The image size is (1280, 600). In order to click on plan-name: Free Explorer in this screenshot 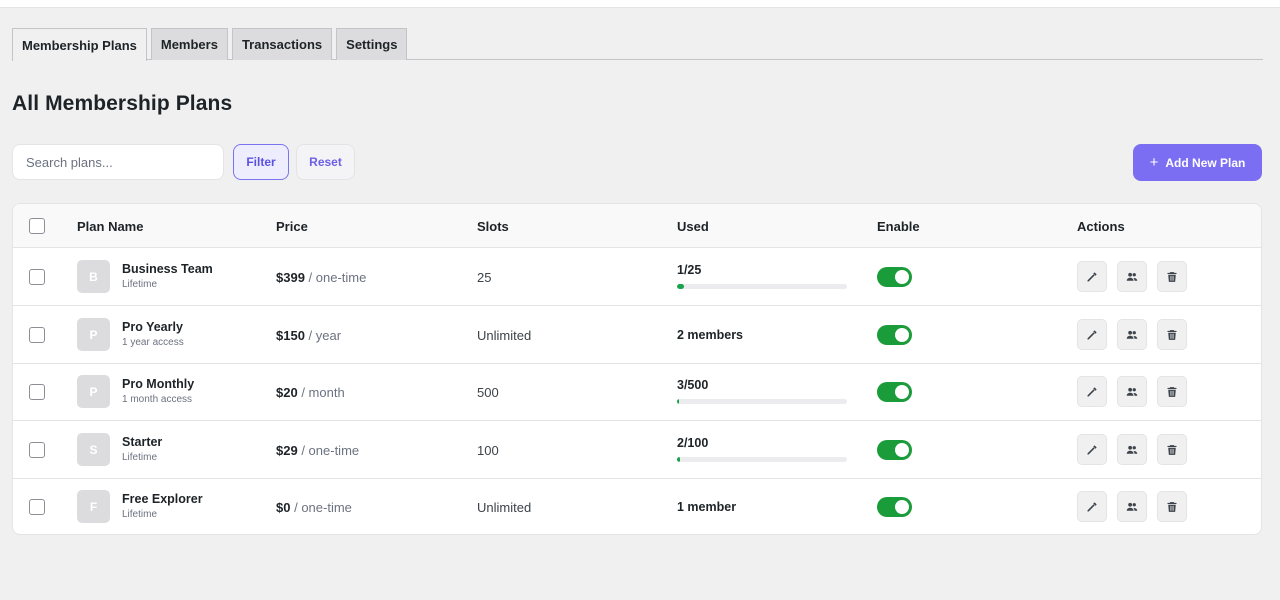, I will do `click(162, 499)`.